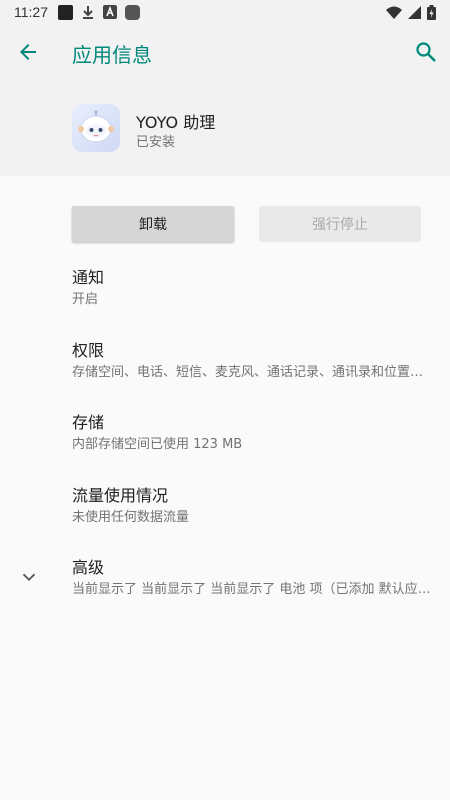  What do you see at coordinates (85, 299) in the screenshot?
I see `settings-item-summary: 开启` at bounding box center [85, 299].